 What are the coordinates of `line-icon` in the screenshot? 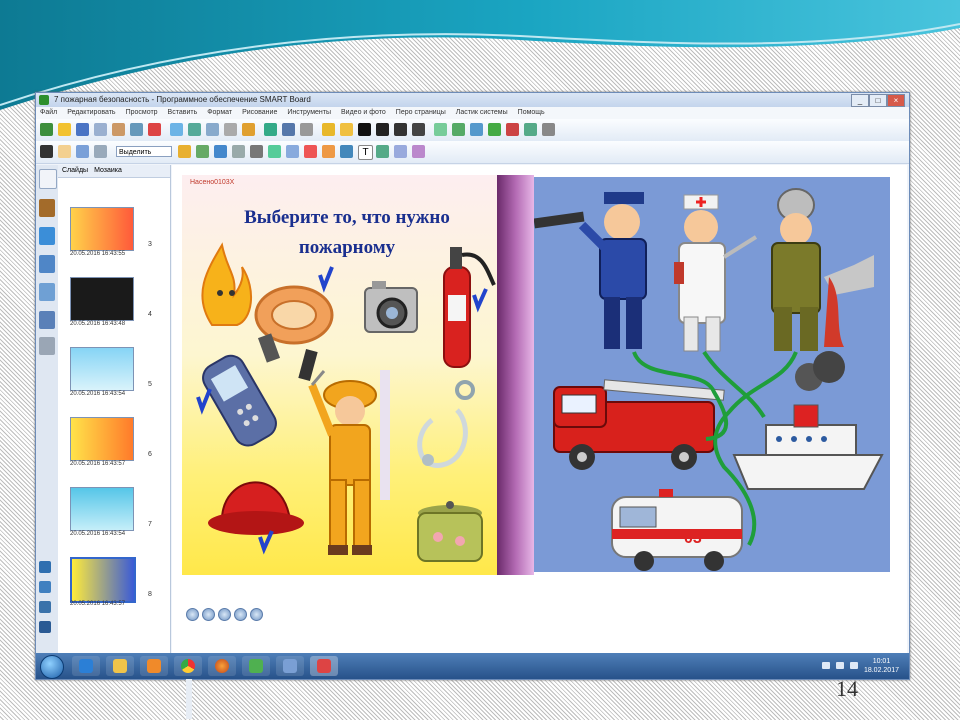 It's located at (220, 151).